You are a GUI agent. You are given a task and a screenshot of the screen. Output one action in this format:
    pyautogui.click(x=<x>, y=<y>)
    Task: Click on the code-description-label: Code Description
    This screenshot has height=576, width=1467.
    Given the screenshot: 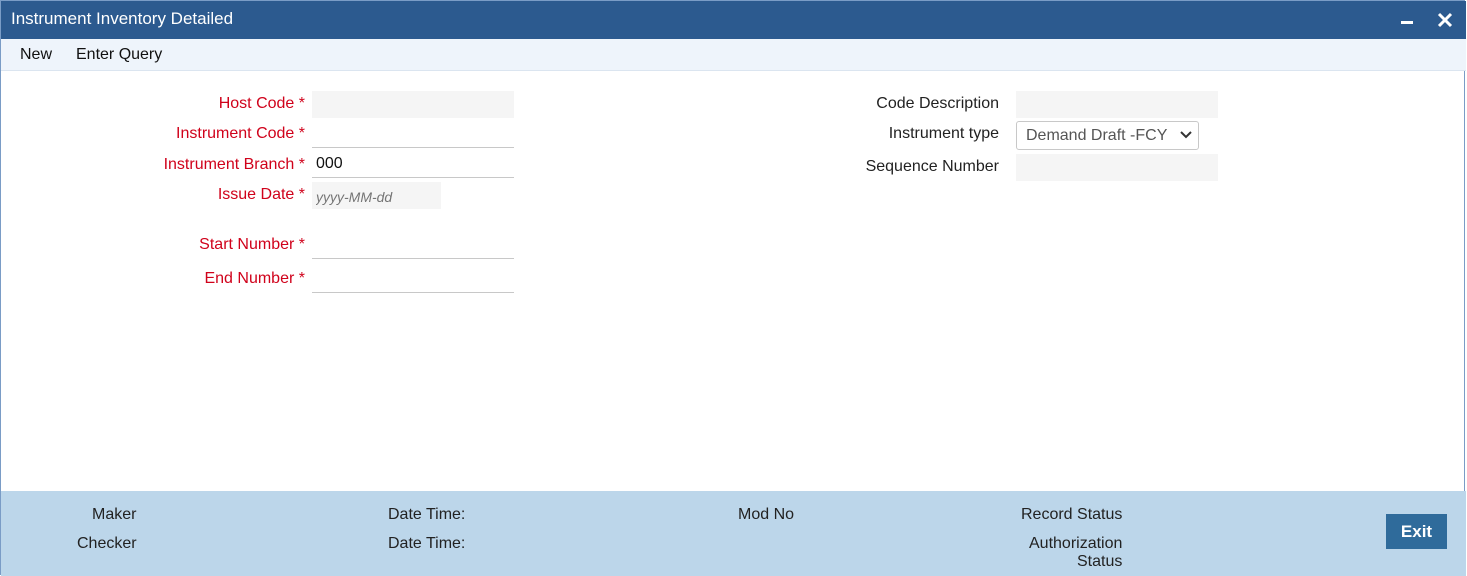 What is the action you would take?
    pyautogui.click(x=937, y=103)
    